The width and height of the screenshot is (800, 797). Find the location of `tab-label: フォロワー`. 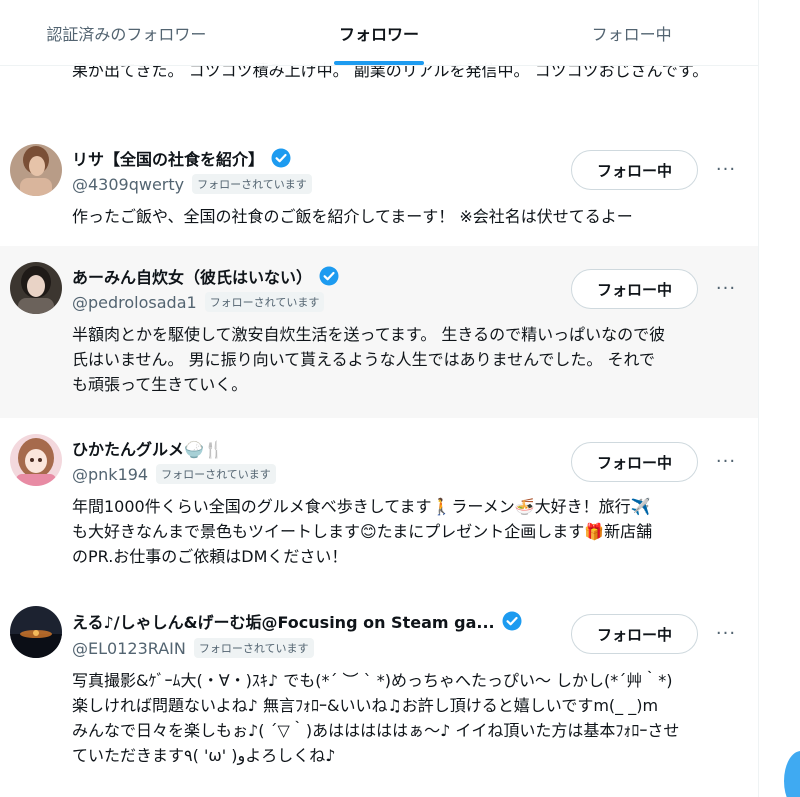

tab-label: フォロワー is located at coordinates (379, 34).